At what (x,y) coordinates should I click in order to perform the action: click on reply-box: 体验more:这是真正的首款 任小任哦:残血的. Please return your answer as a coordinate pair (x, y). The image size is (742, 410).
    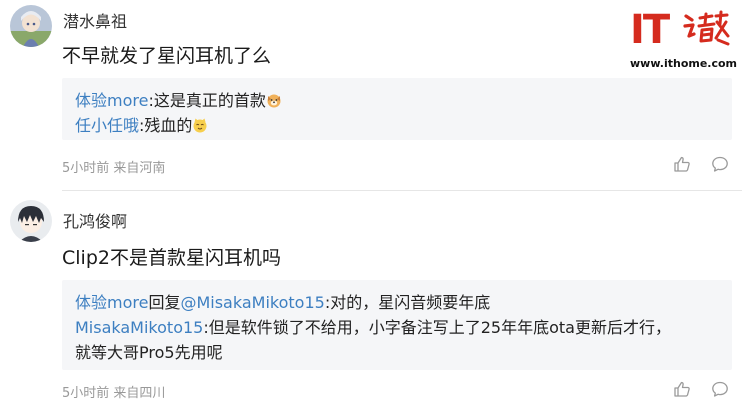
    Looking at the image, I should click on (397, 109).